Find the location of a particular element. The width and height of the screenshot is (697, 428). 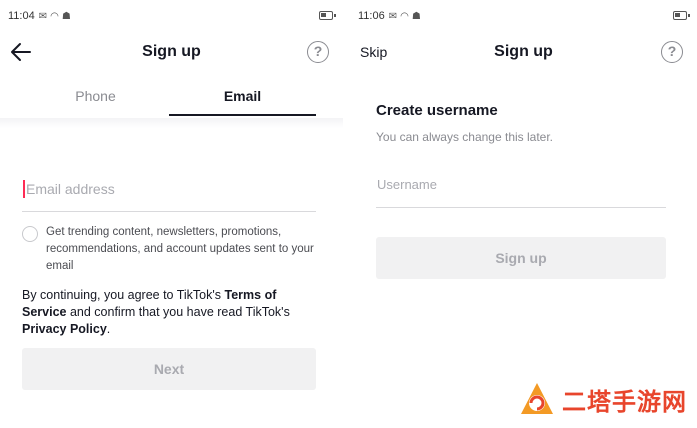

consent-radio is located at coordinates (30, 234).